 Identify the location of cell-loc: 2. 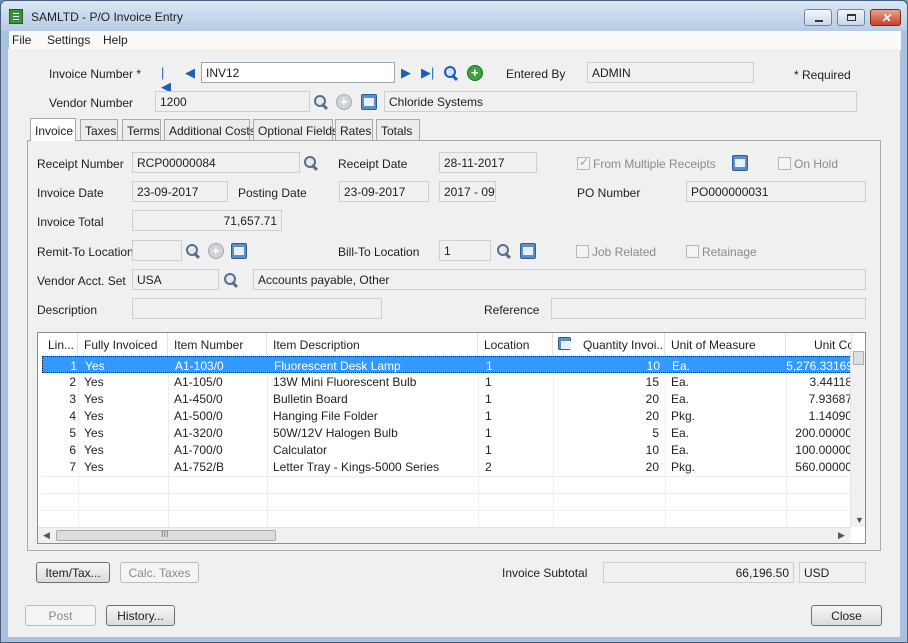
(520, 467).